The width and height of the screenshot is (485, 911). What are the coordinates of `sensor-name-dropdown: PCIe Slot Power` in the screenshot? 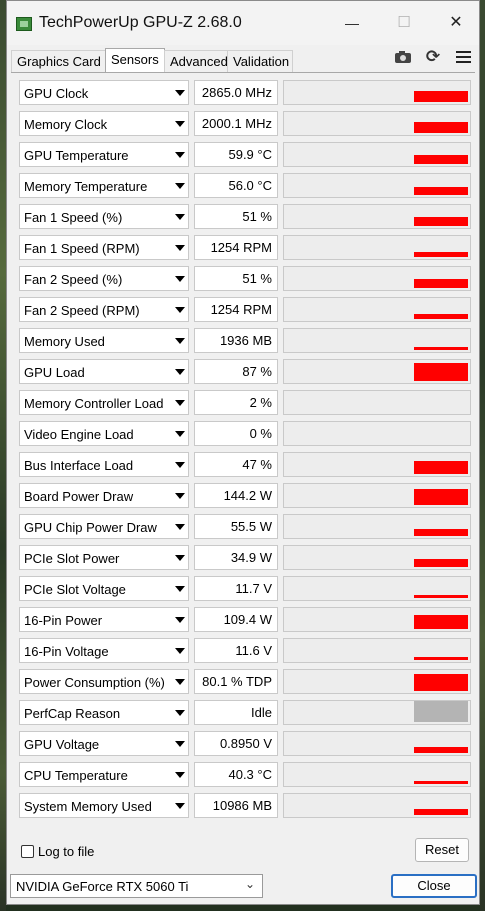 It's located at (104, 557).